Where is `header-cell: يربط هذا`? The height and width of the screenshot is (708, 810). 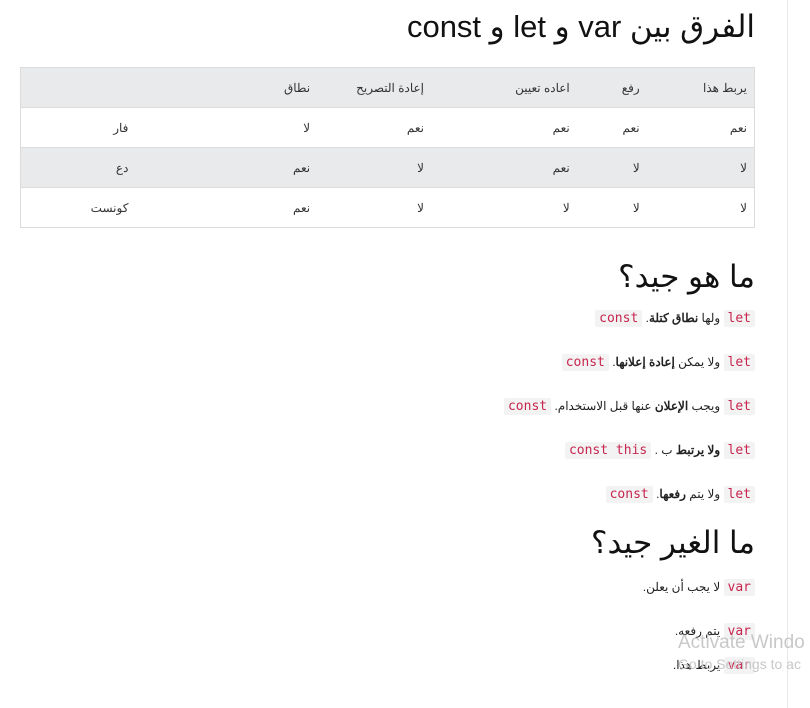
header-cell: يربط هذا is located at coordinates (700, 87).